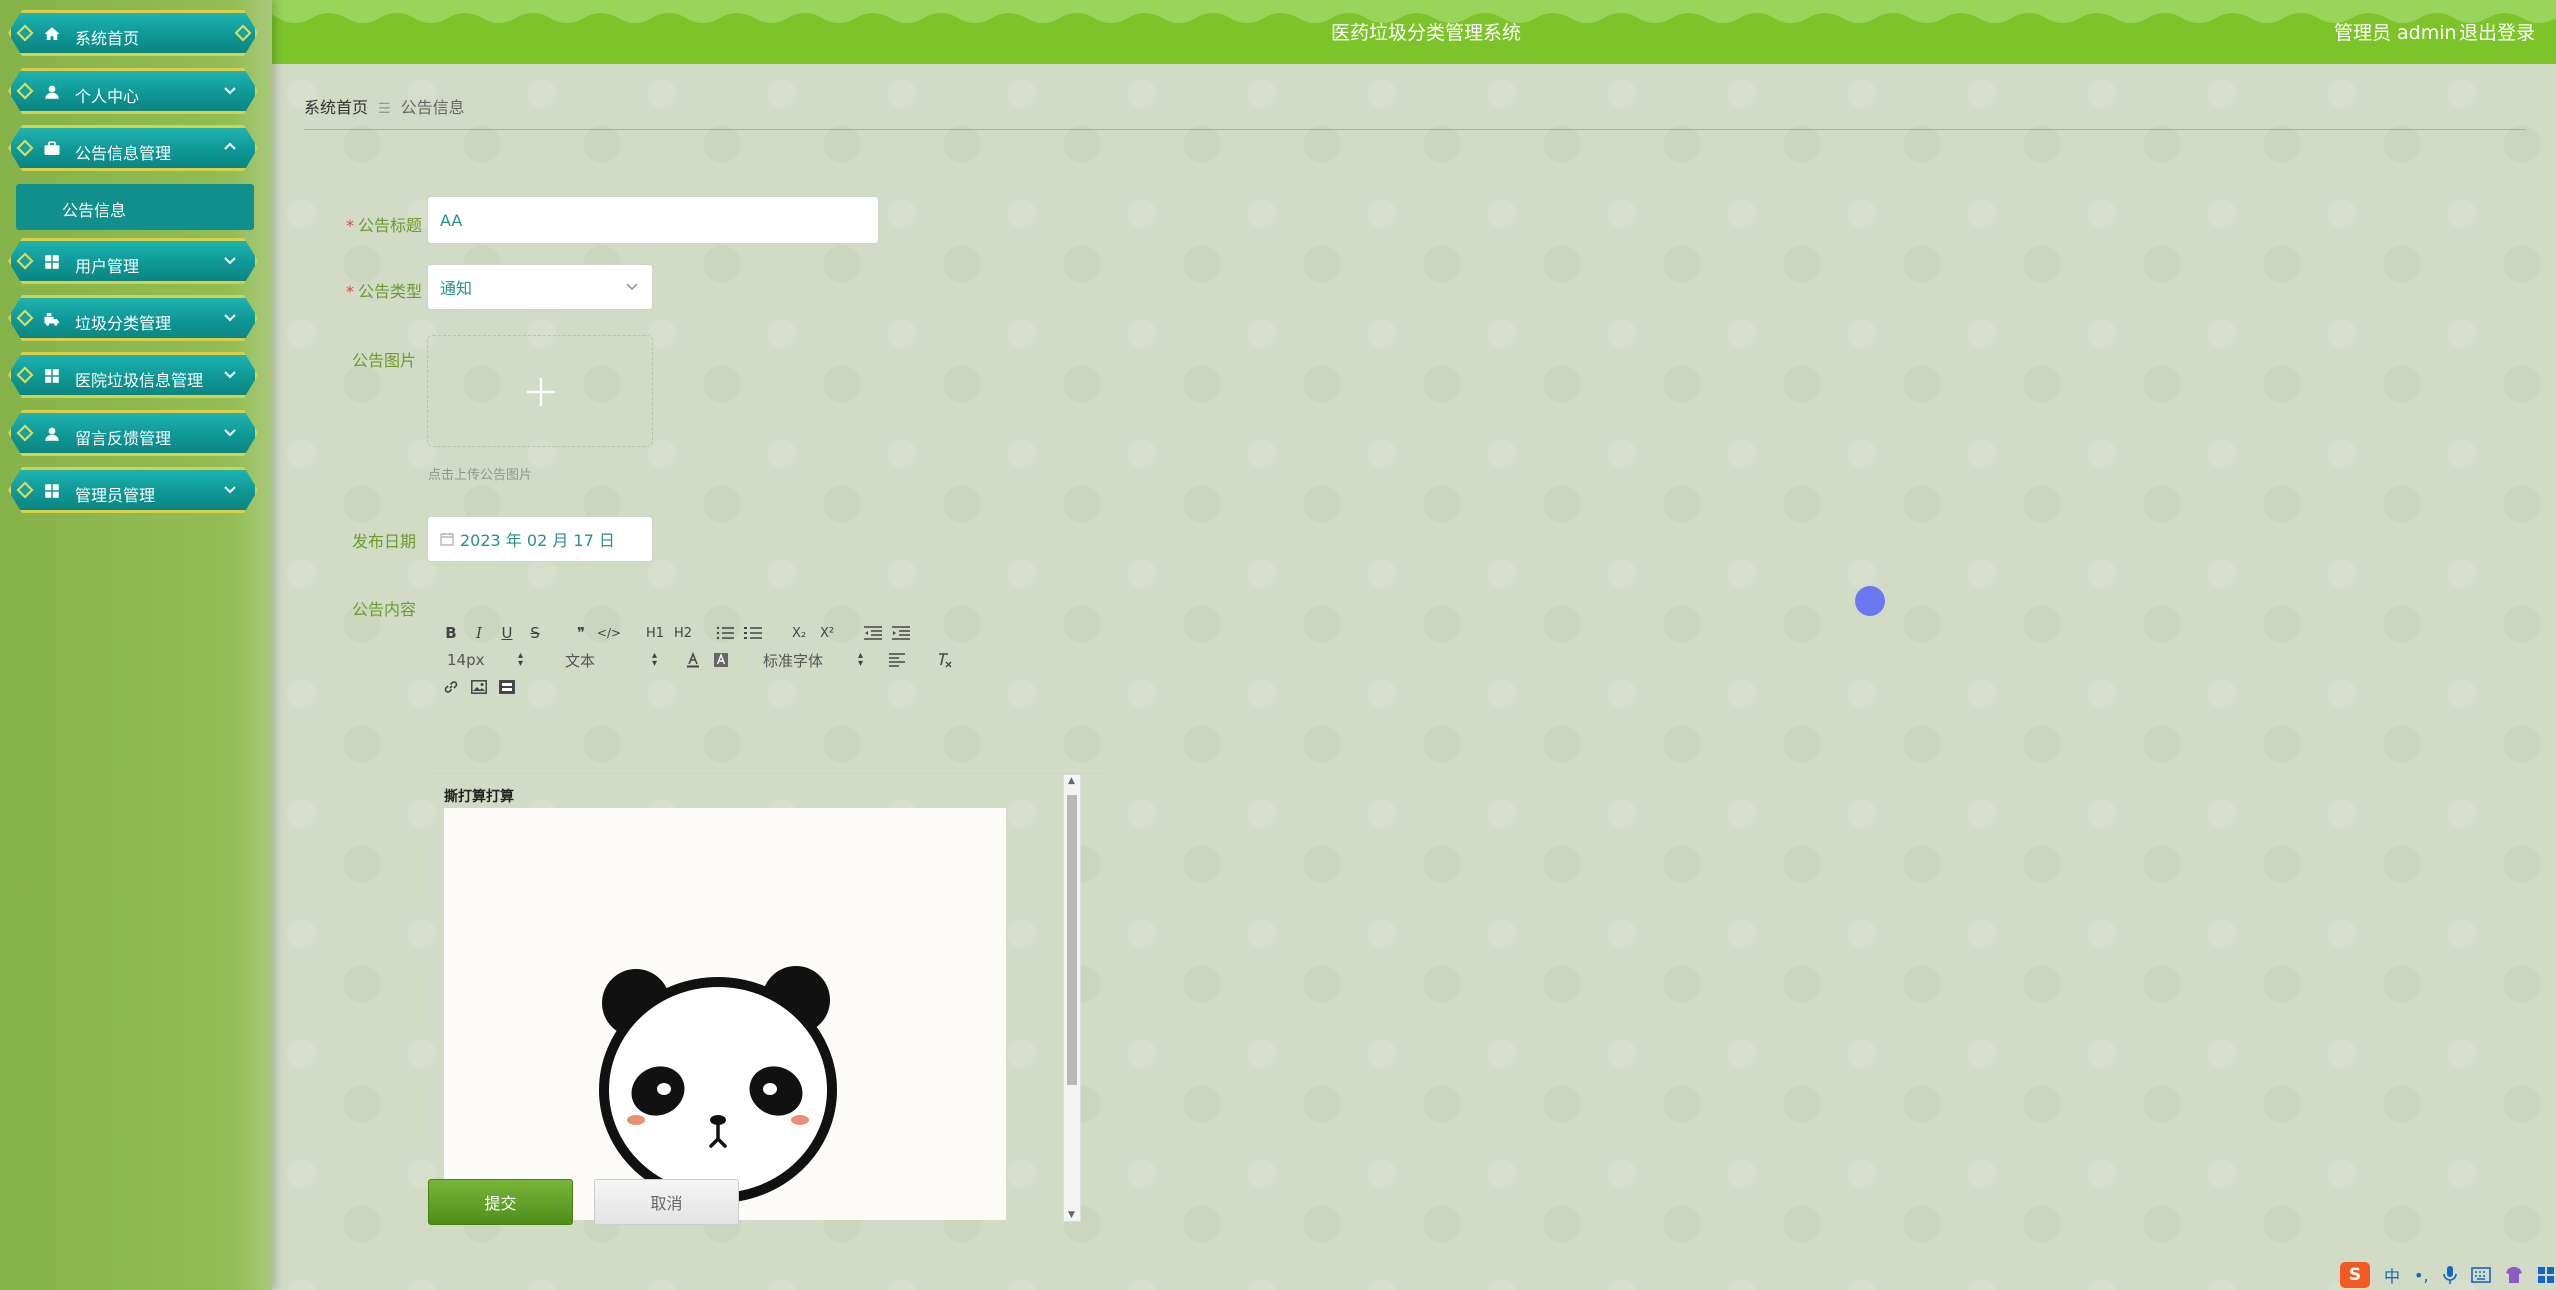 This screenshot has width=2556, height=1290. Describe the element at coordinates (1415, 129) in the screenshot. I see `breadcrumb-divider` at that location.